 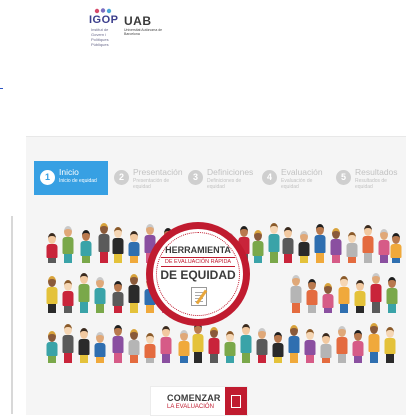 I want to click on step-presentacion: 2 Presentación Presentación de equidad, so click(x=145, y=178).